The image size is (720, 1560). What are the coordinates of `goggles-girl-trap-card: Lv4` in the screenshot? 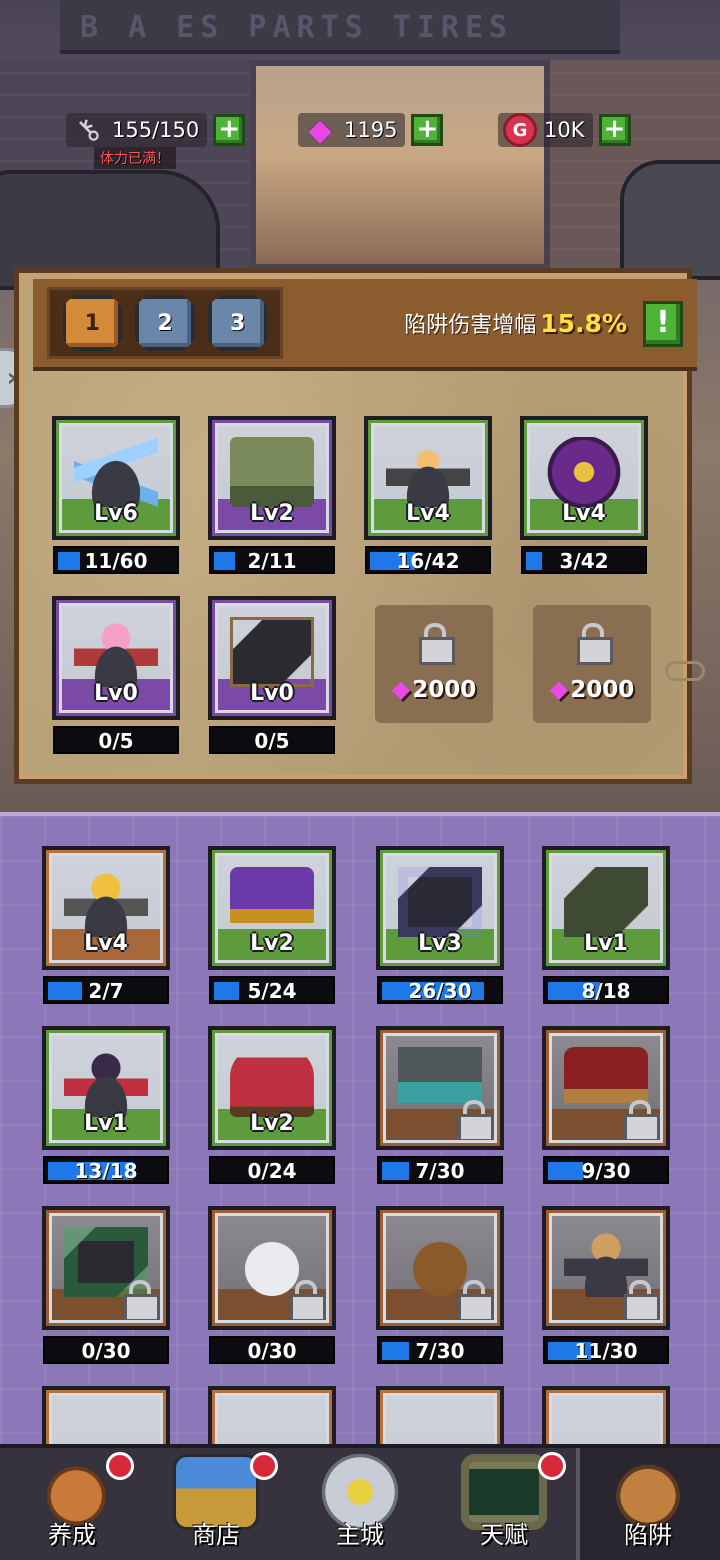 It's located at (106, 908).